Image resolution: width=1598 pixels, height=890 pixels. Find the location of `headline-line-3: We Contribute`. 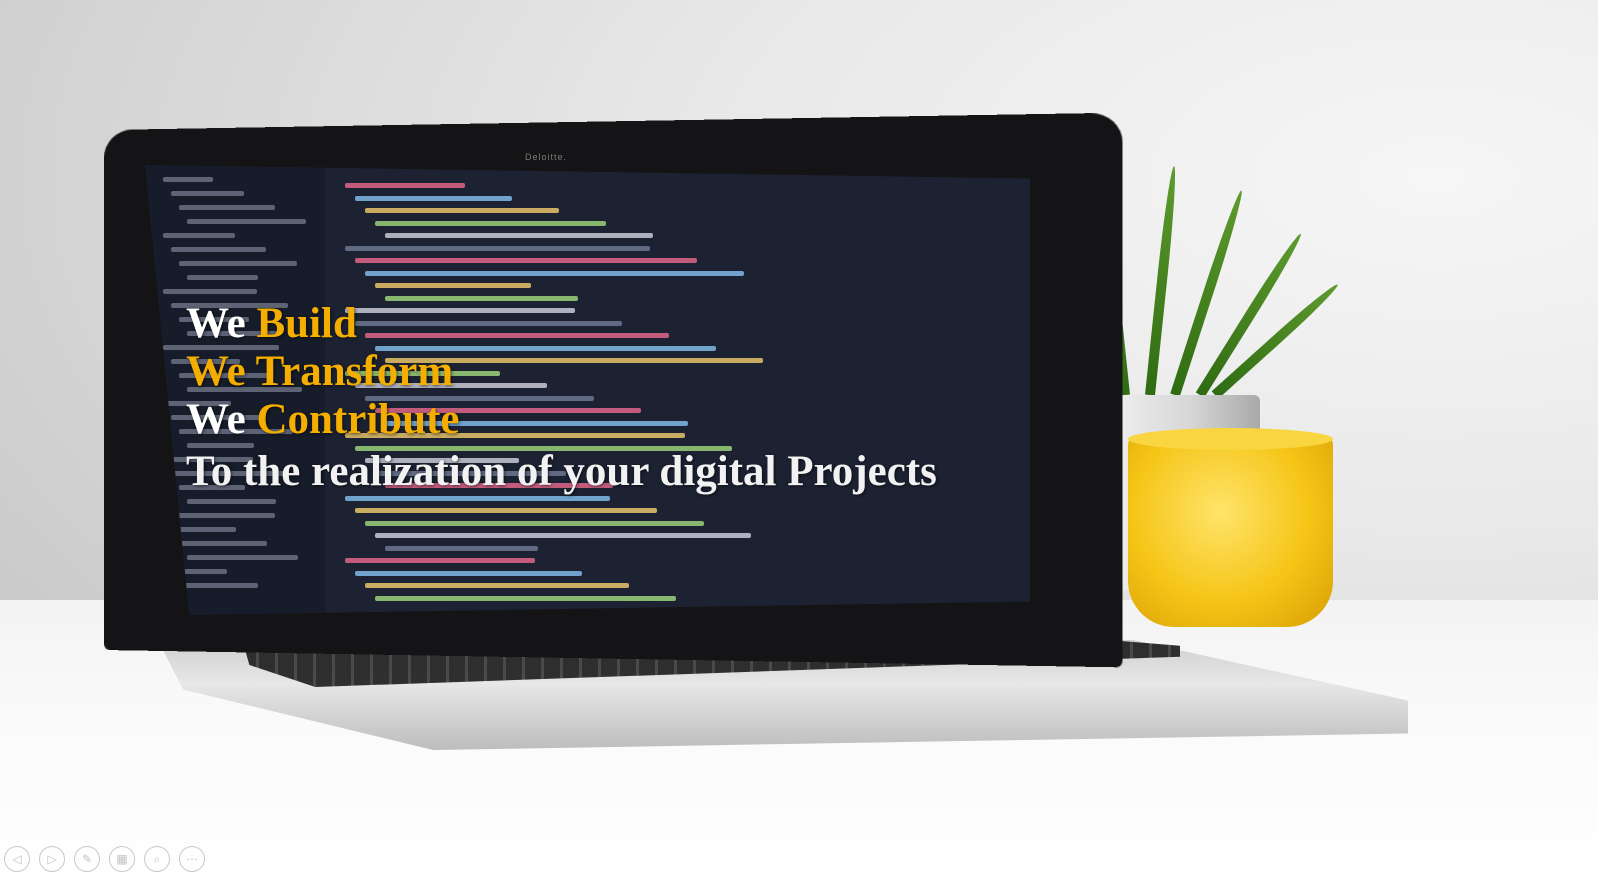

headline-line-3: We Contribute is located at coordinates (323, 420).